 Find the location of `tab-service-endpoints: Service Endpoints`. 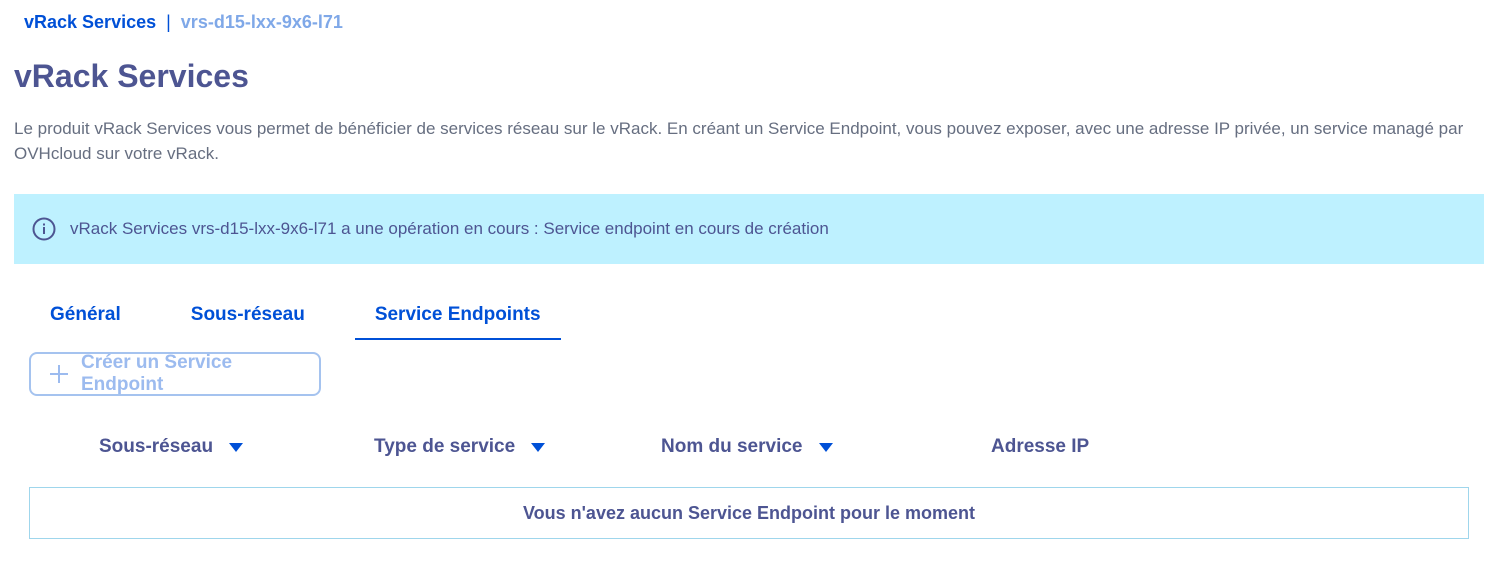

tab-service-endpoints: Service Endpoints is located at coordinates (457, 318).